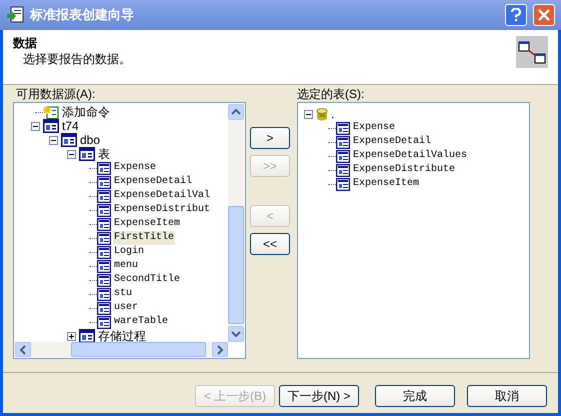  I want to click on scroll-left-button, so click(23, 349).